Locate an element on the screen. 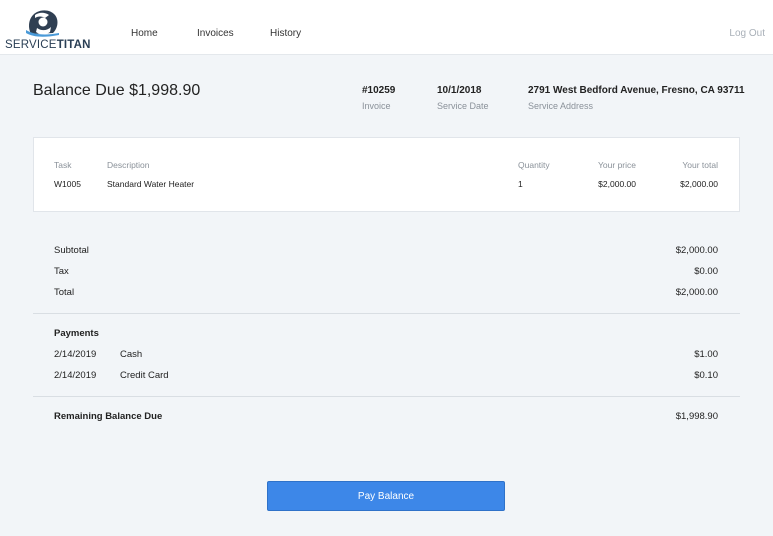  remaining-balance-value: $1,998.90 is located at coordinates (696, 416).